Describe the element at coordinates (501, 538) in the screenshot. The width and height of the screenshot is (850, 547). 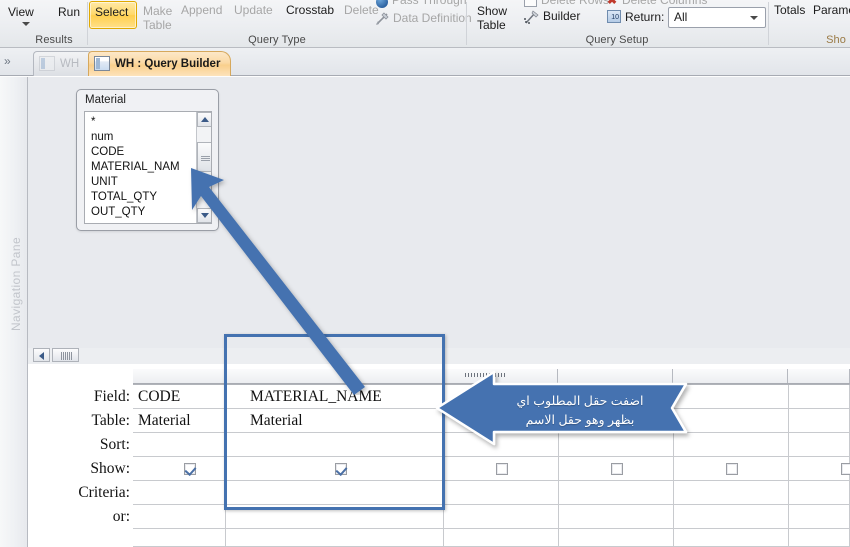
I see `cell-extra-col3` at that location.